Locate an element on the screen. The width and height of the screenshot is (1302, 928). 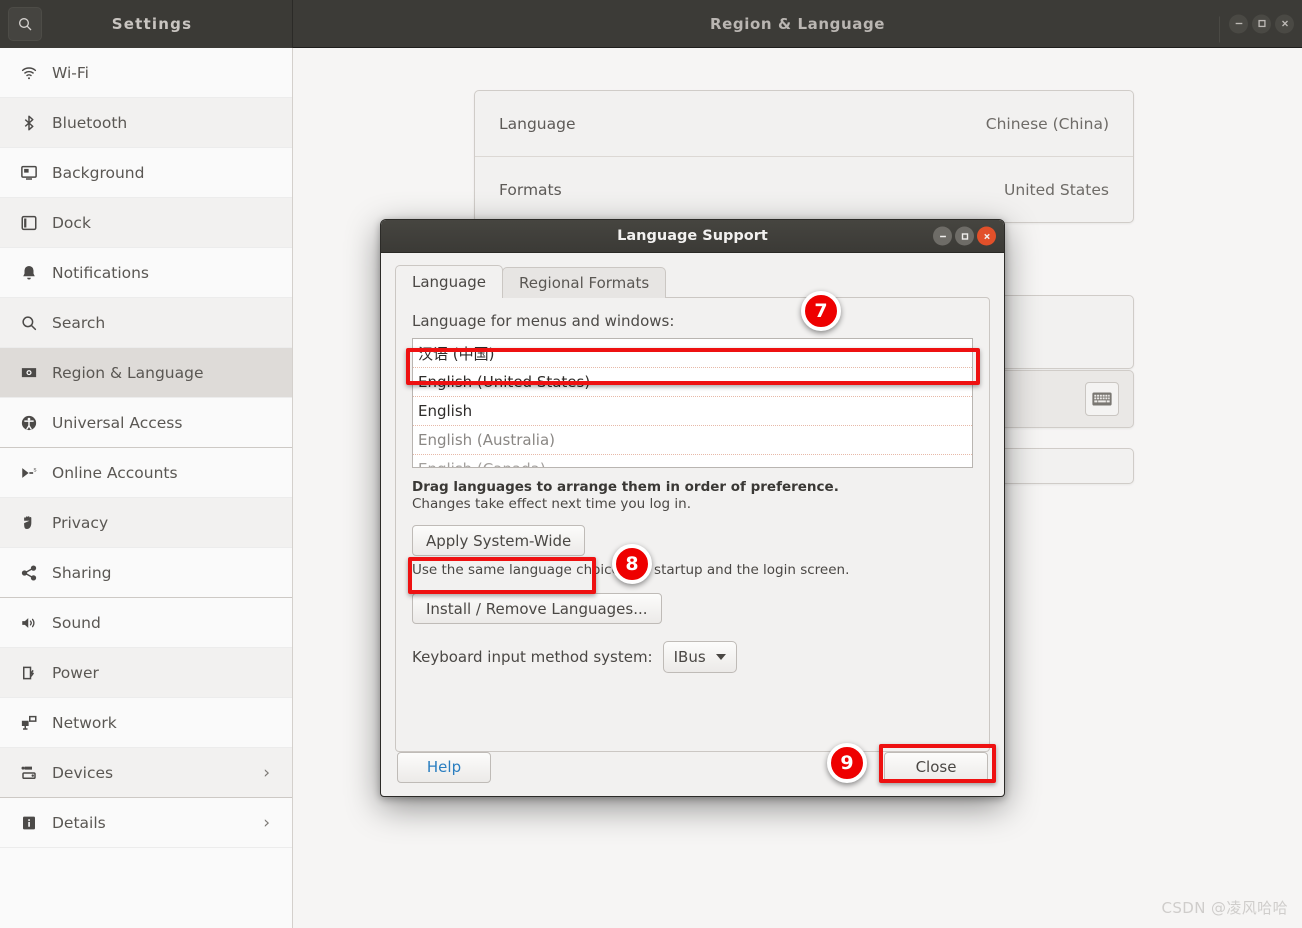
row-value: Chinese (China) is located at coordinates (1047, 123).